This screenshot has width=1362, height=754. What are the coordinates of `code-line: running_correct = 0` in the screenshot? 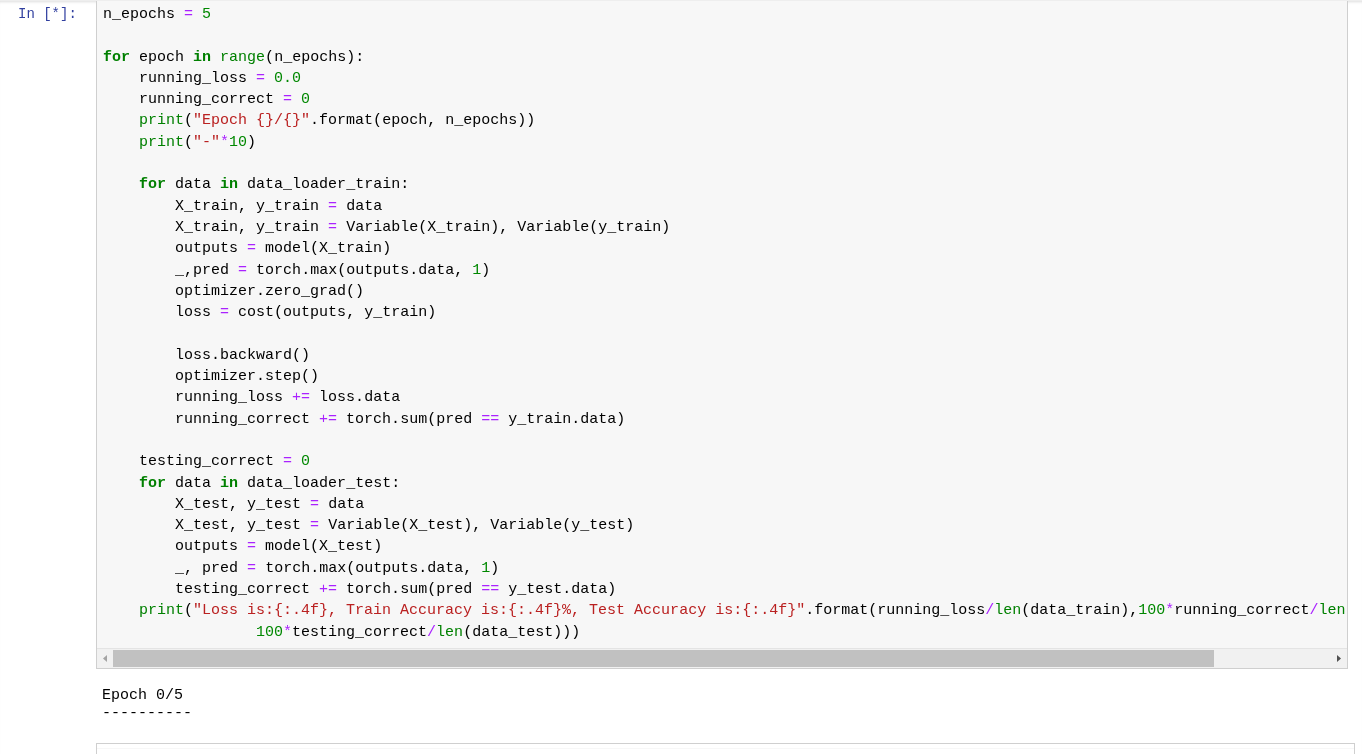 It's located at (224, 100).